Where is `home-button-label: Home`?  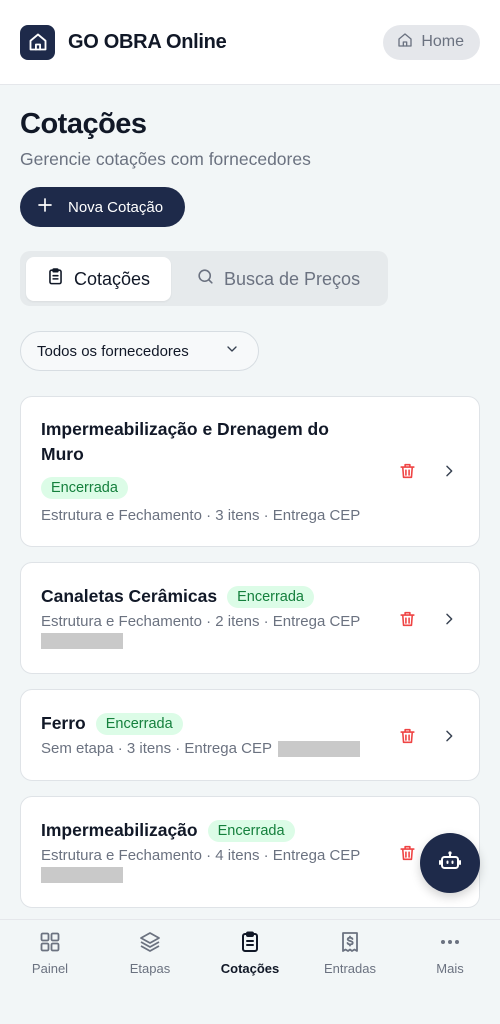 home-button-label: Home is located at coordinates (442, 41).